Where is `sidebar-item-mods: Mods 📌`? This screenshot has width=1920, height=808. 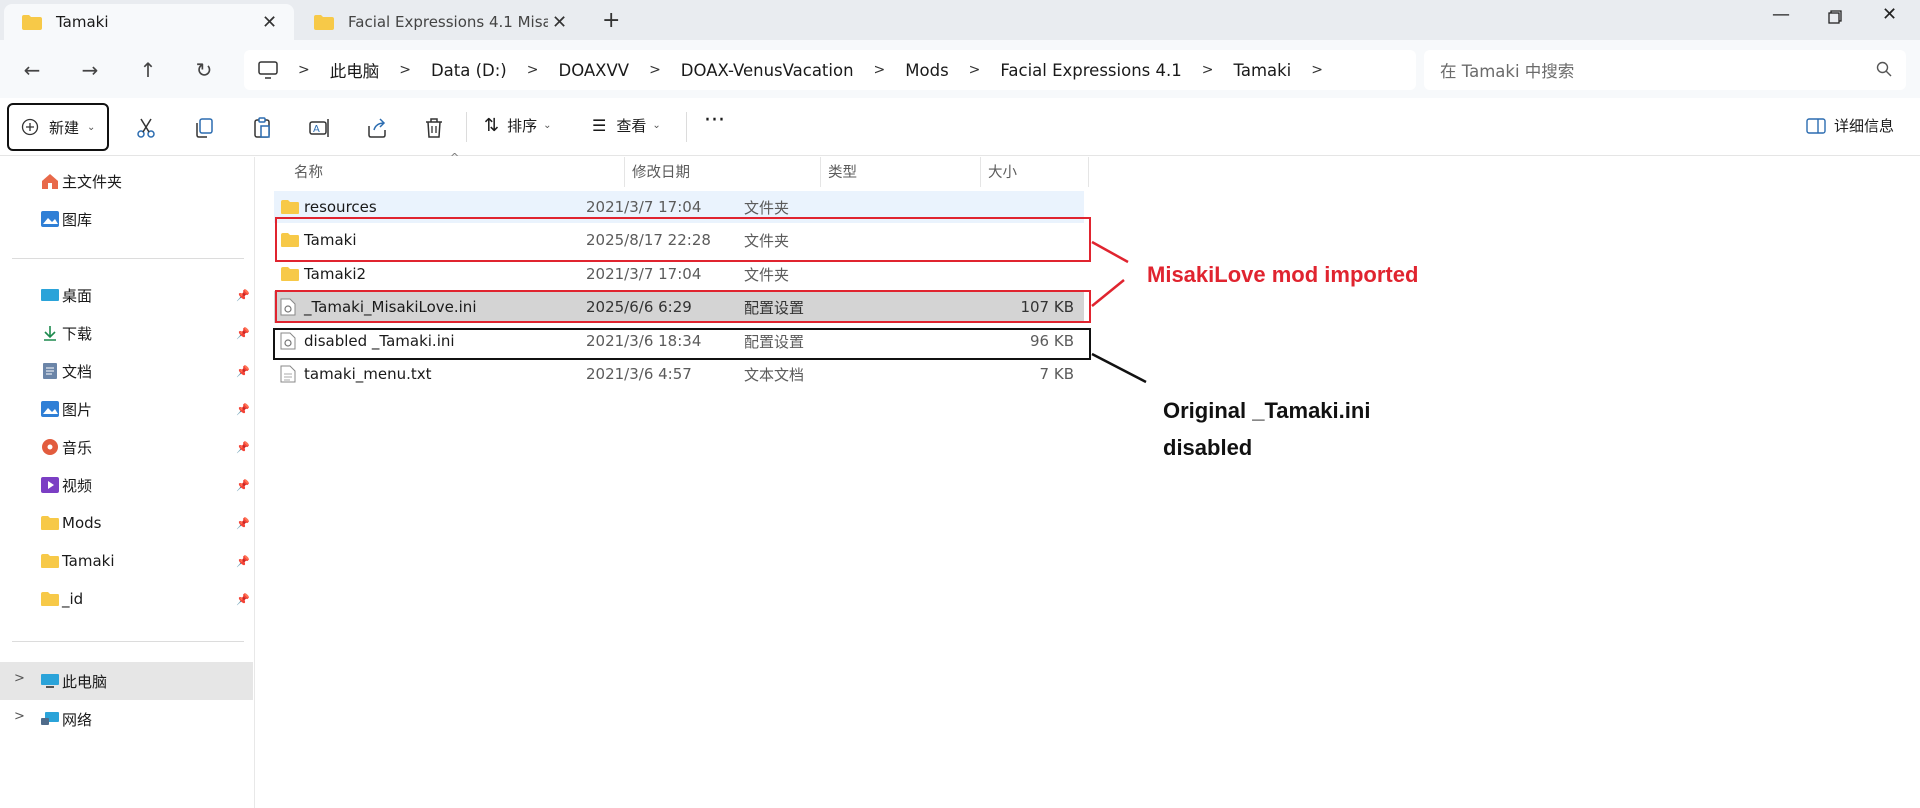 sidebar-item-mods: Mods 📌 is located at coordinates (145, 523).